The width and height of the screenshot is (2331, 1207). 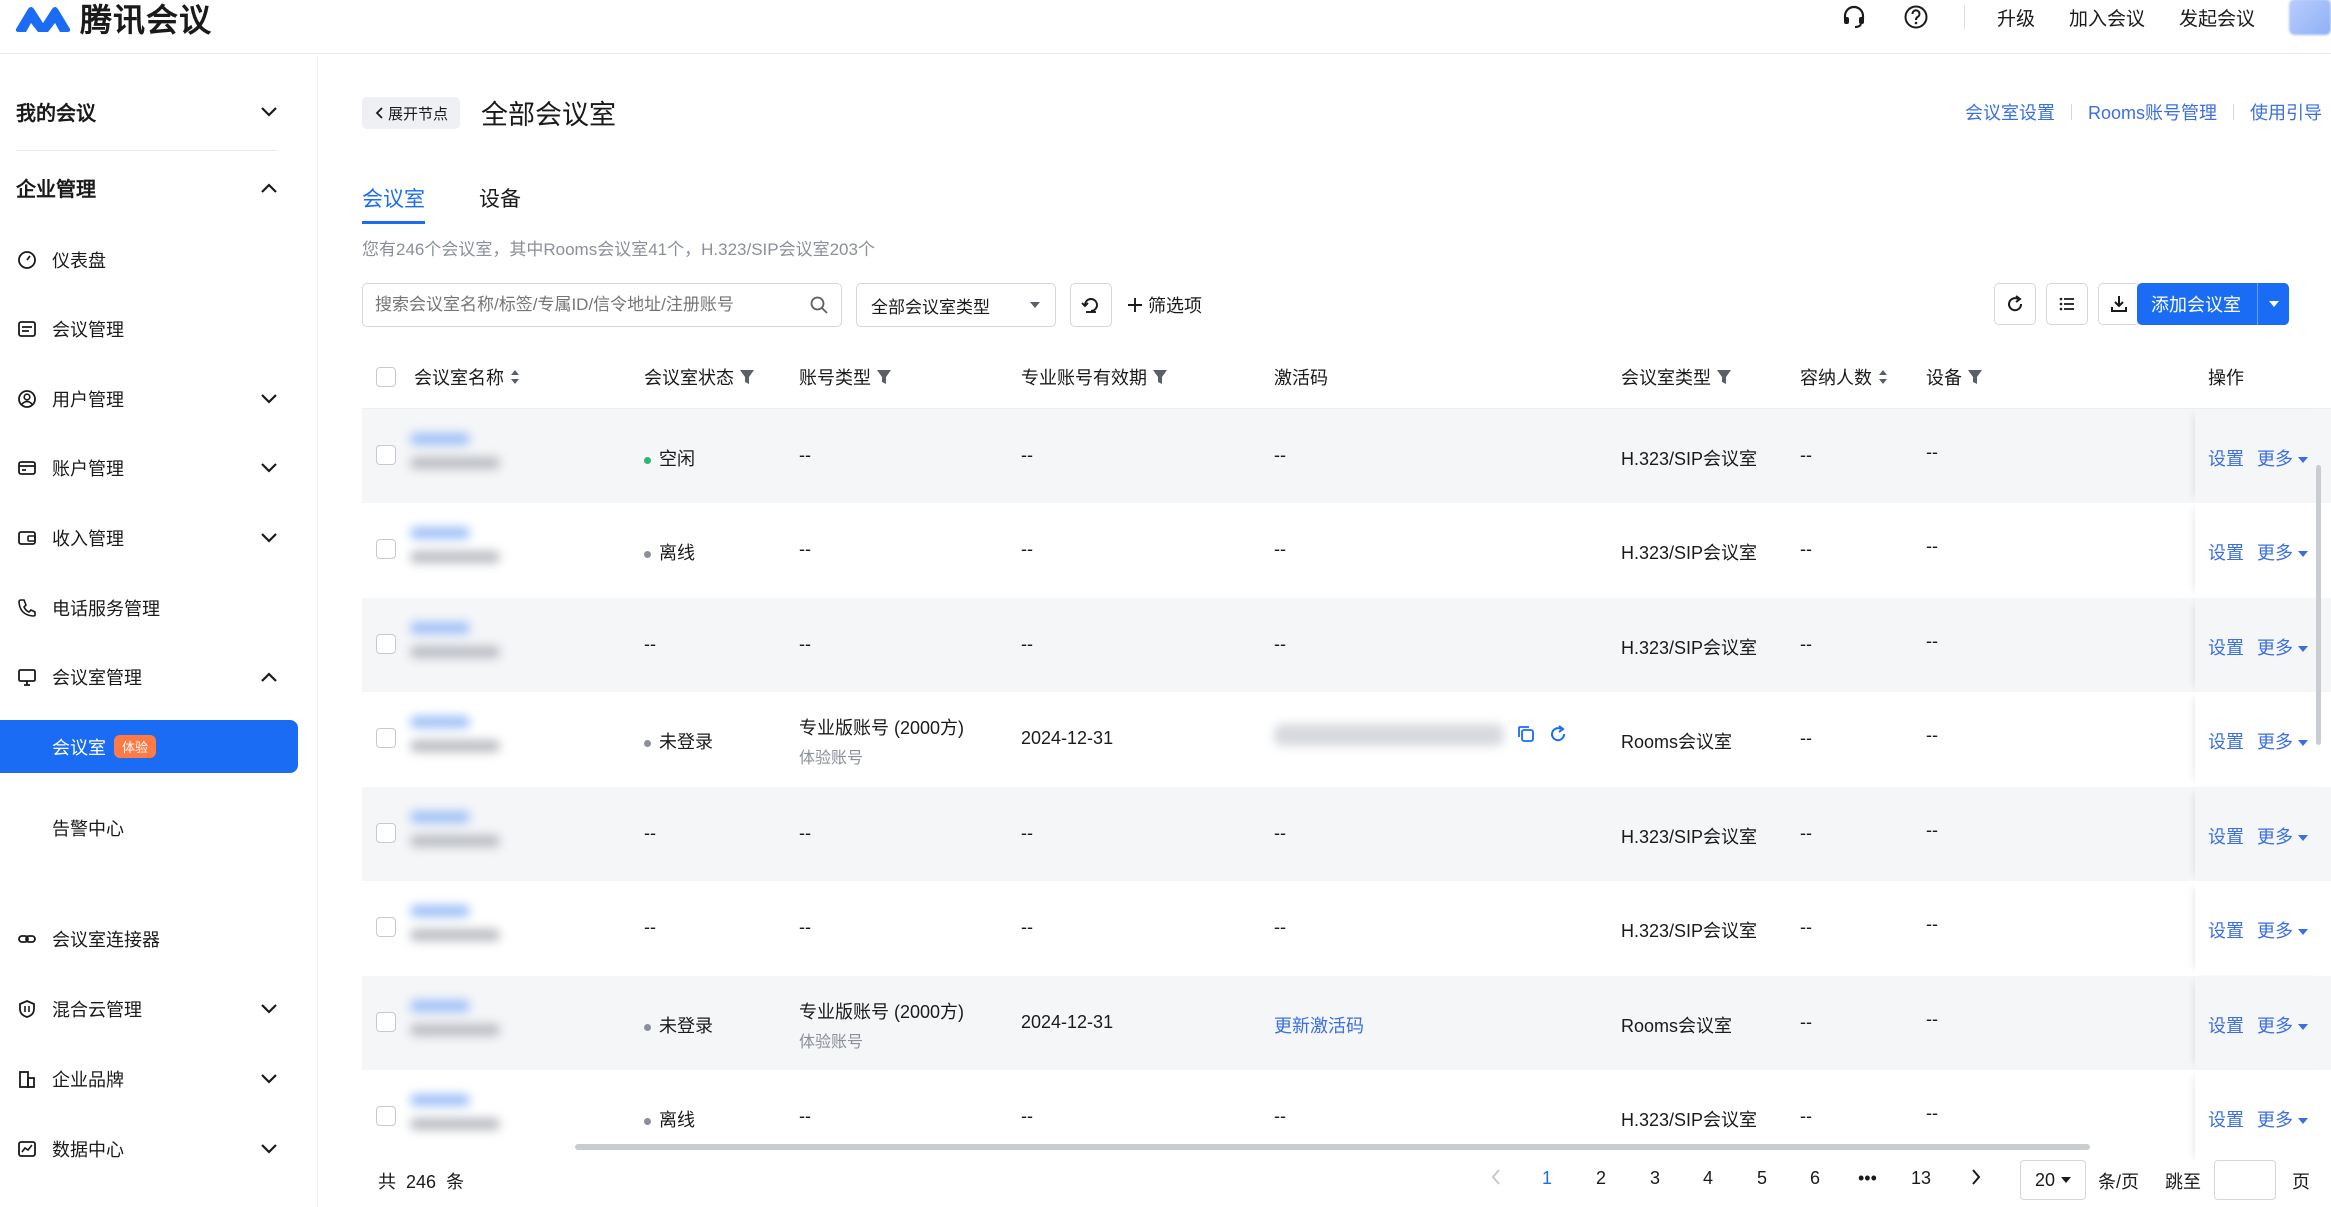 I want to click on page-6: 6, so click(x=1815, y=1178).